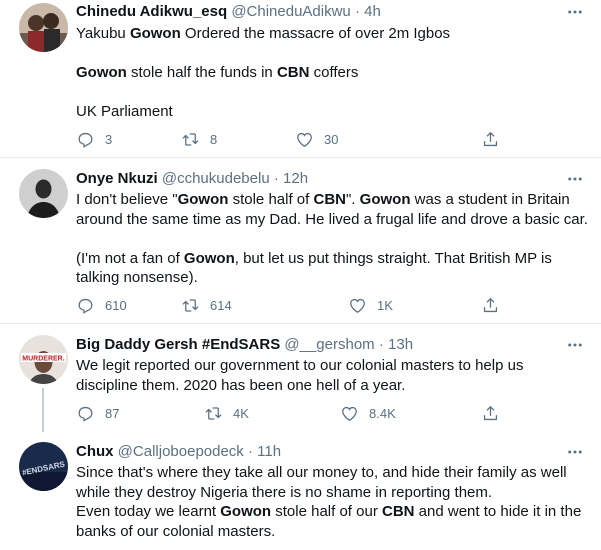 This screenshot has width=601, height=550. What do you see at coordinates (490, 199) in the screenshot?
I see `text-run: was a student in Britain` at bounding box center [490, 199].